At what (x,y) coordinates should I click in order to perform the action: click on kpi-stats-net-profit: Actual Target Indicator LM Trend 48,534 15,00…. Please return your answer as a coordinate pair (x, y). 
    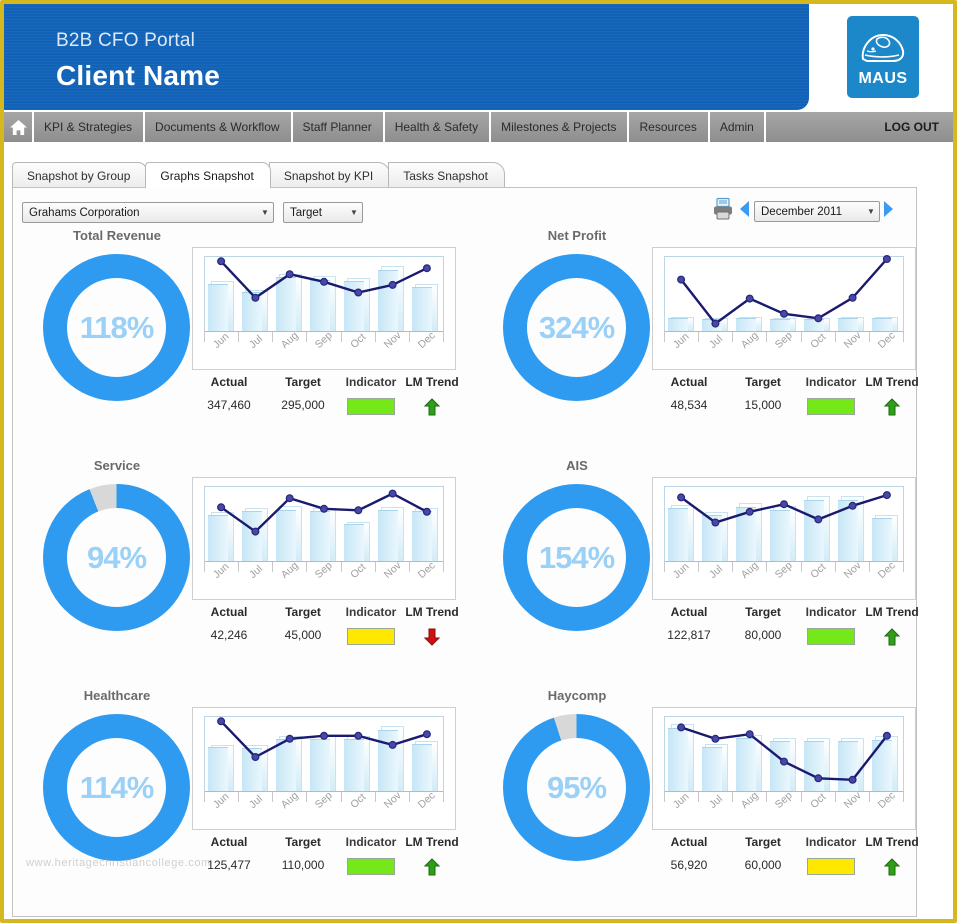
    Looking at the image, I should click on (787, 400).